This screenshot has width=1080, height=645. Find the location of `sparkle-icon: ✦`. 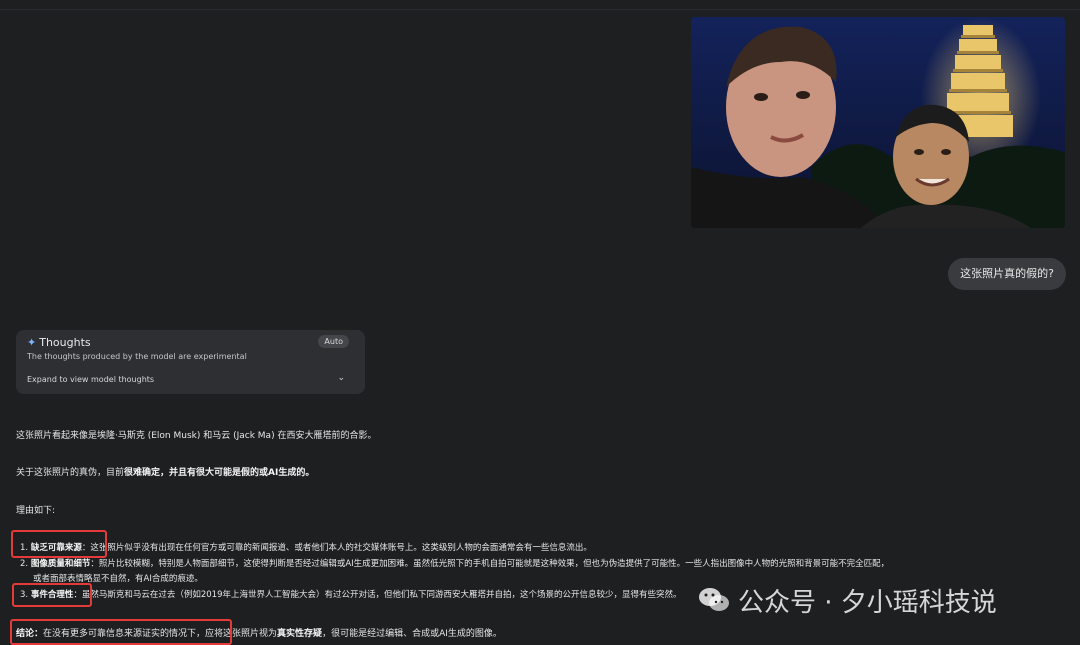

sparkle-icon: ✦ is located at coordinates (32, 342).